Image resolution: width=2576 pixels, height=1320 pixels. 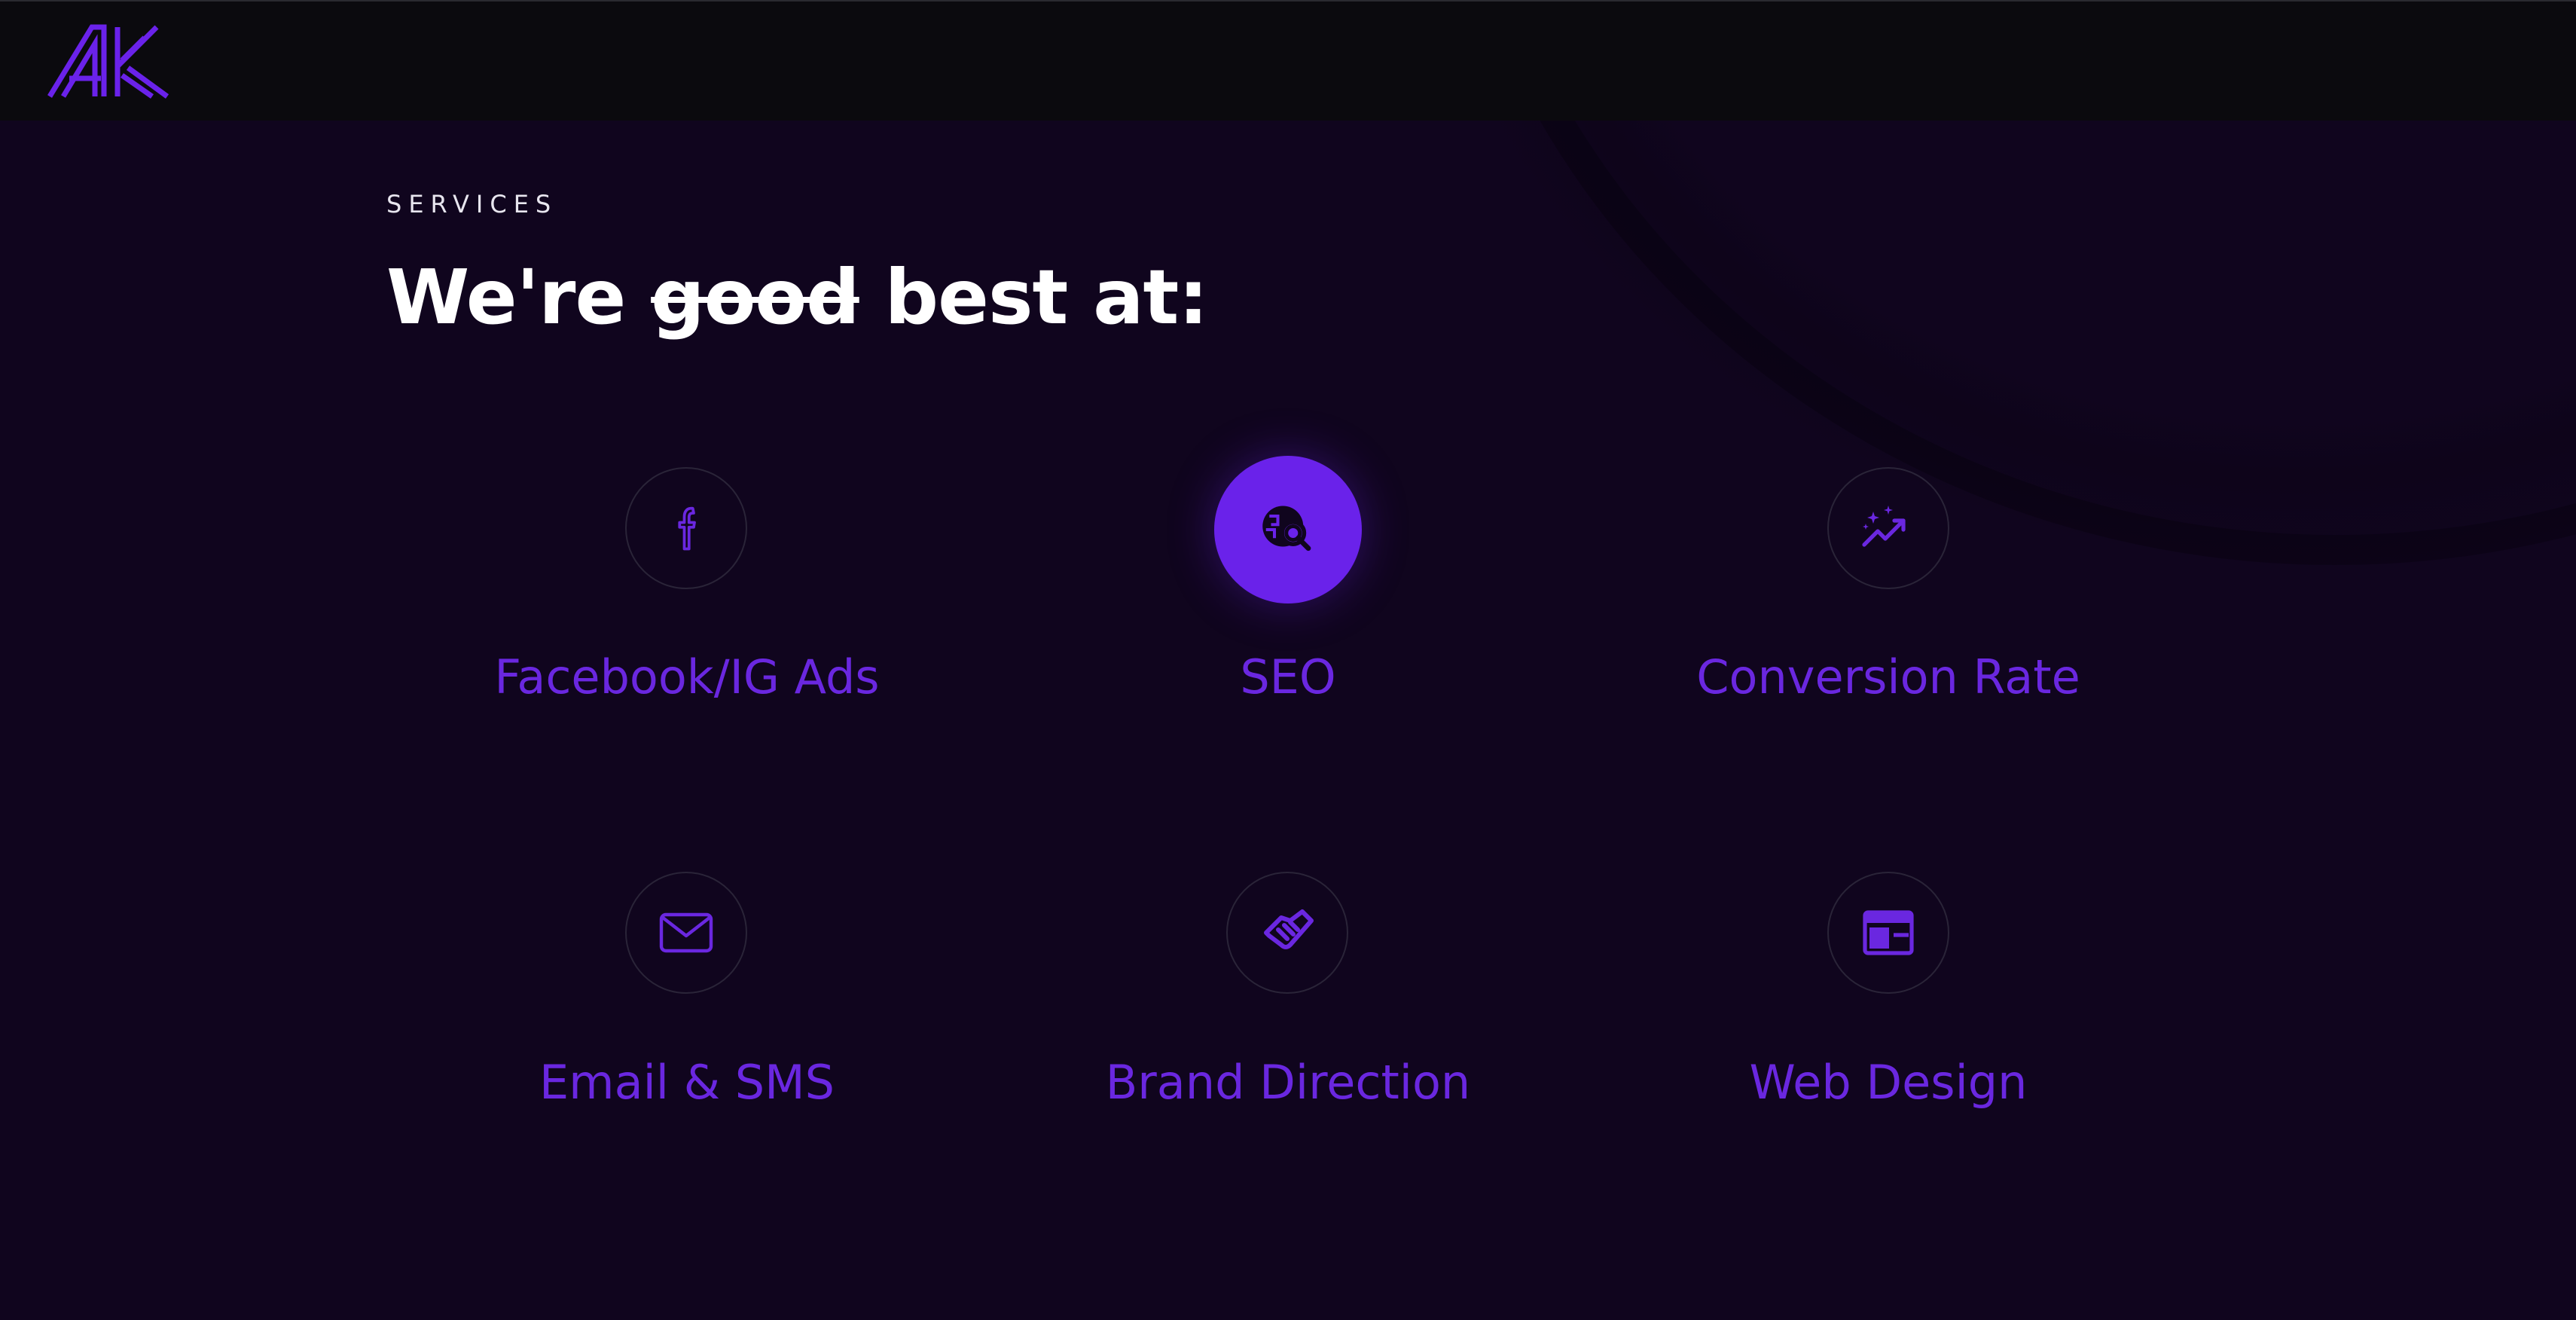 I want to click on browser-layout-icon, so click(x=1889, y=933).